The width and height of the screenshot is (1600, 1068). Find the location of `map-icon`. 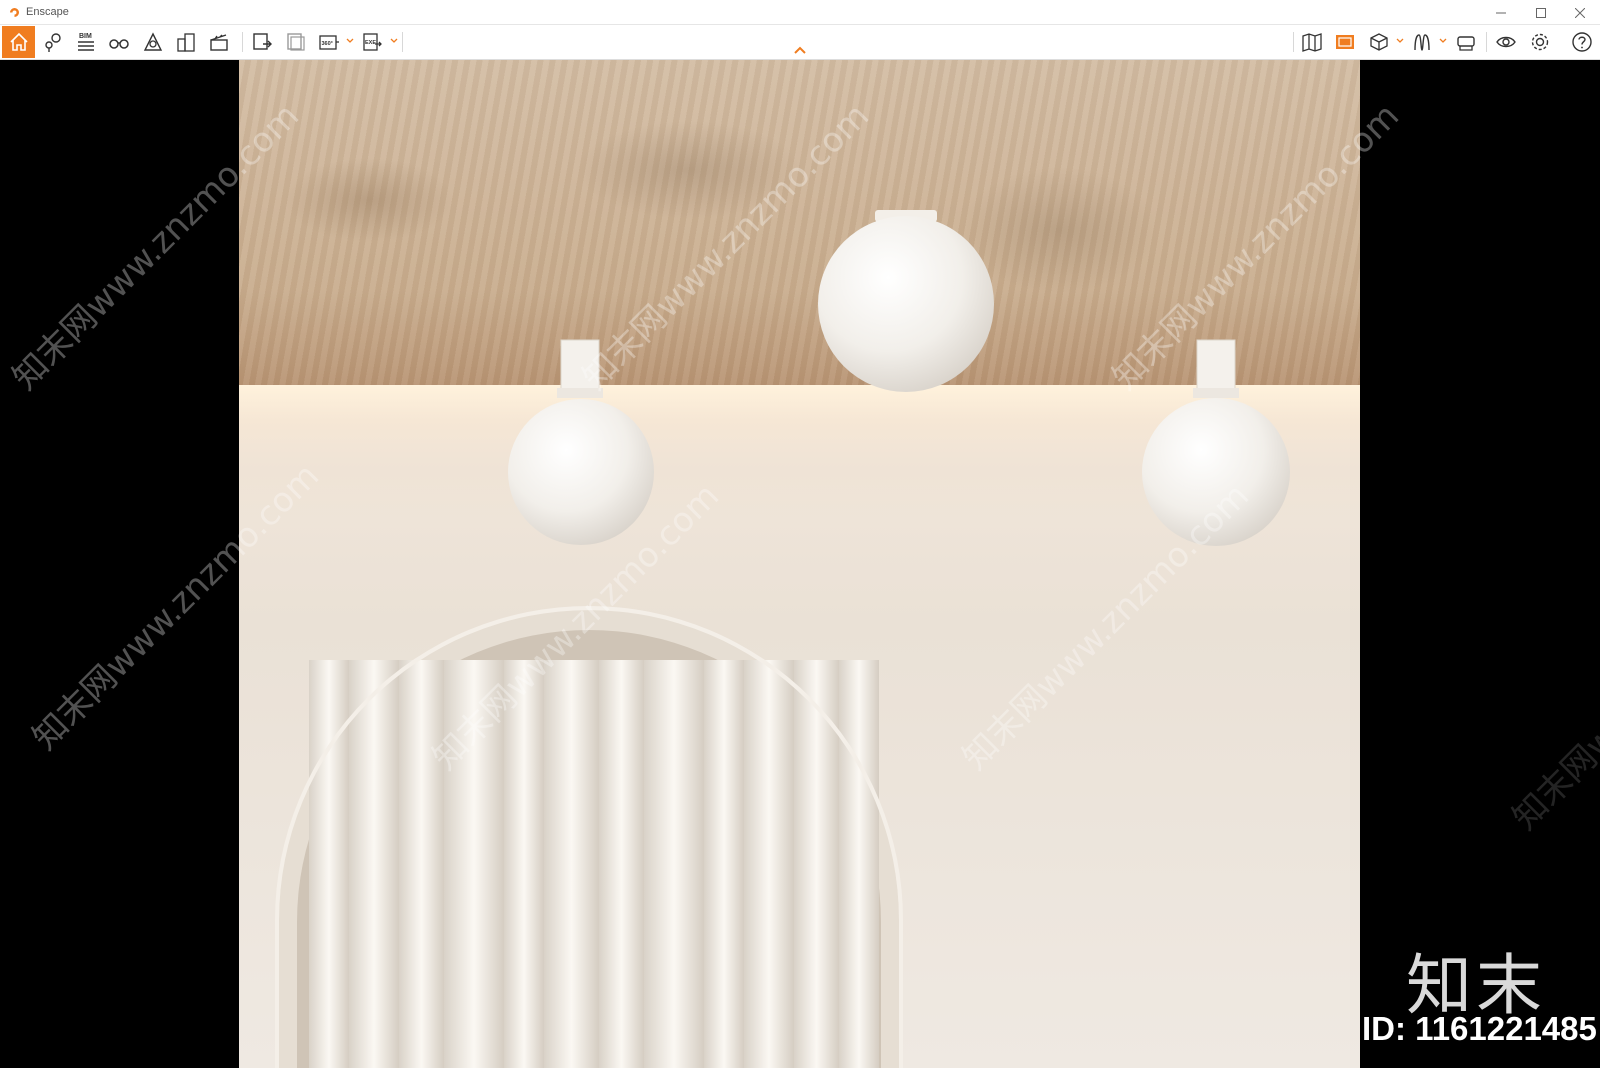

map-icon is located at coordinates (1312, 42).